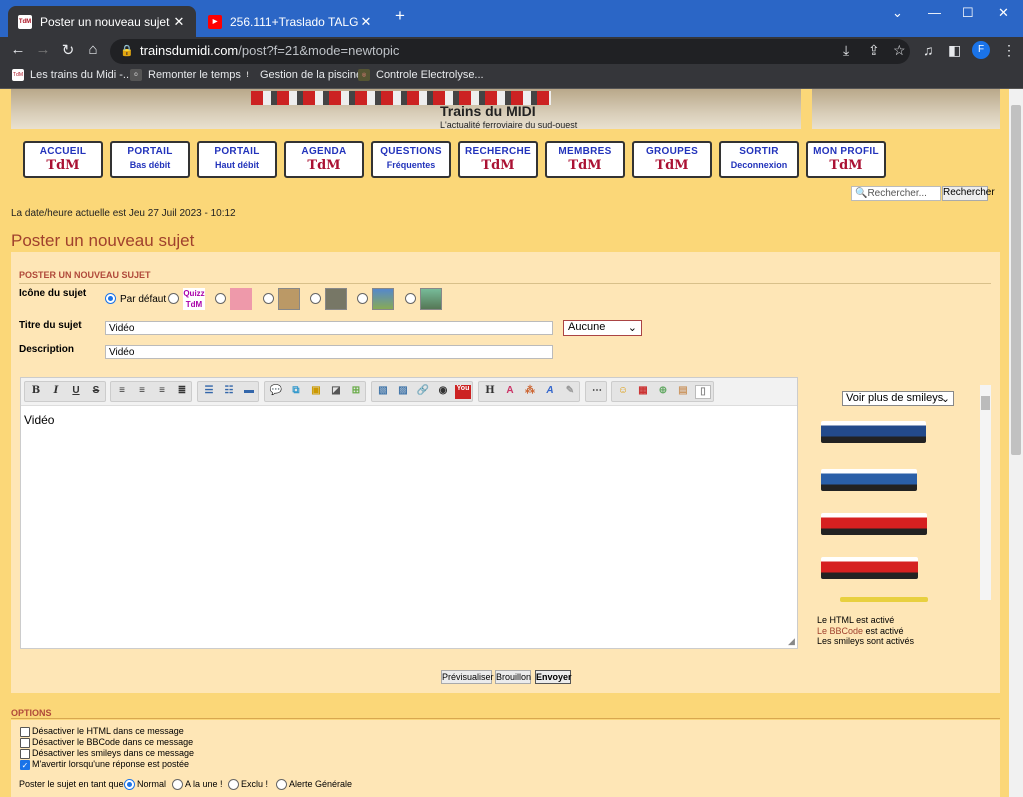 This screenshot has width=1023, height=797. What do you see at coordinates (663, 392) in the screenshot?
I see `plus-icon: ⊕` at bounding box center [663, 392].